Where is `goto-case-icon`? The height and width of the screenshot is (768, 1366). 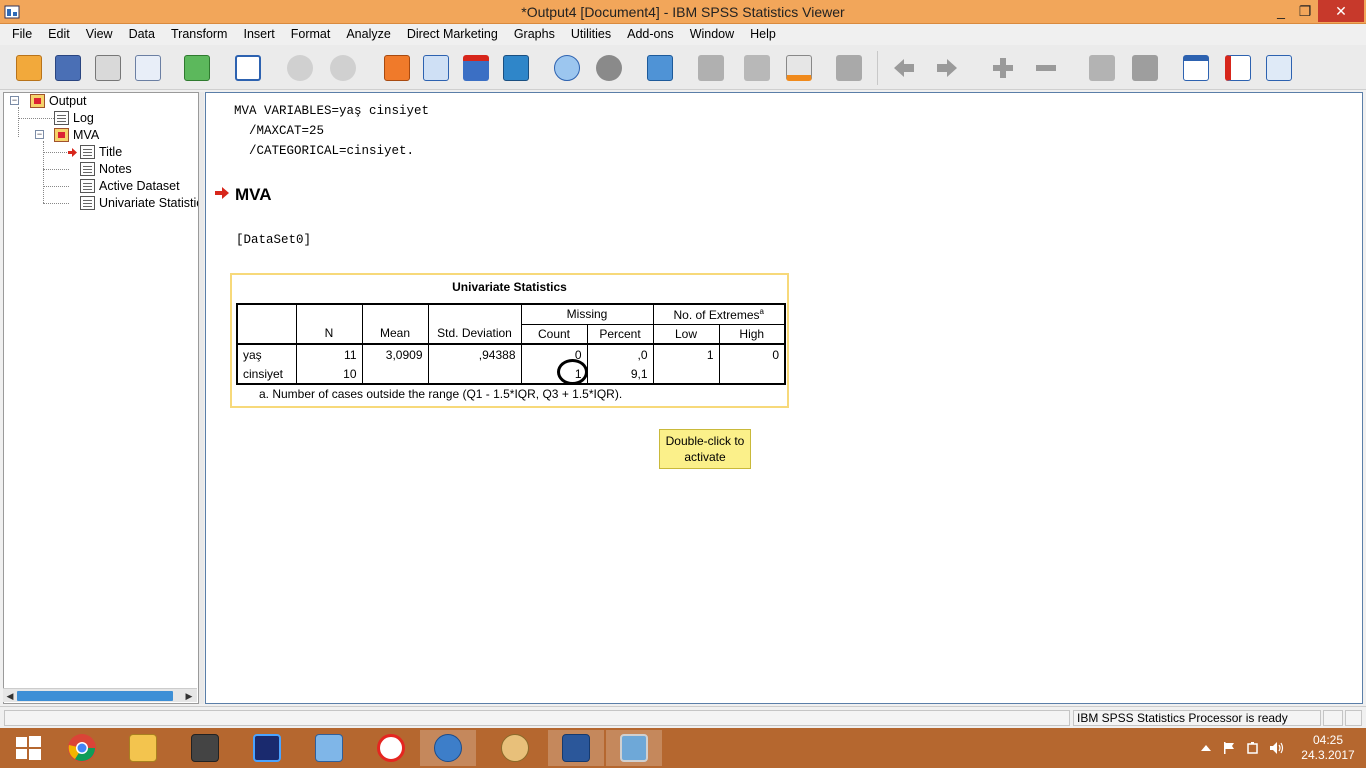
goto-case-icon is located at coordinates (436, 68).